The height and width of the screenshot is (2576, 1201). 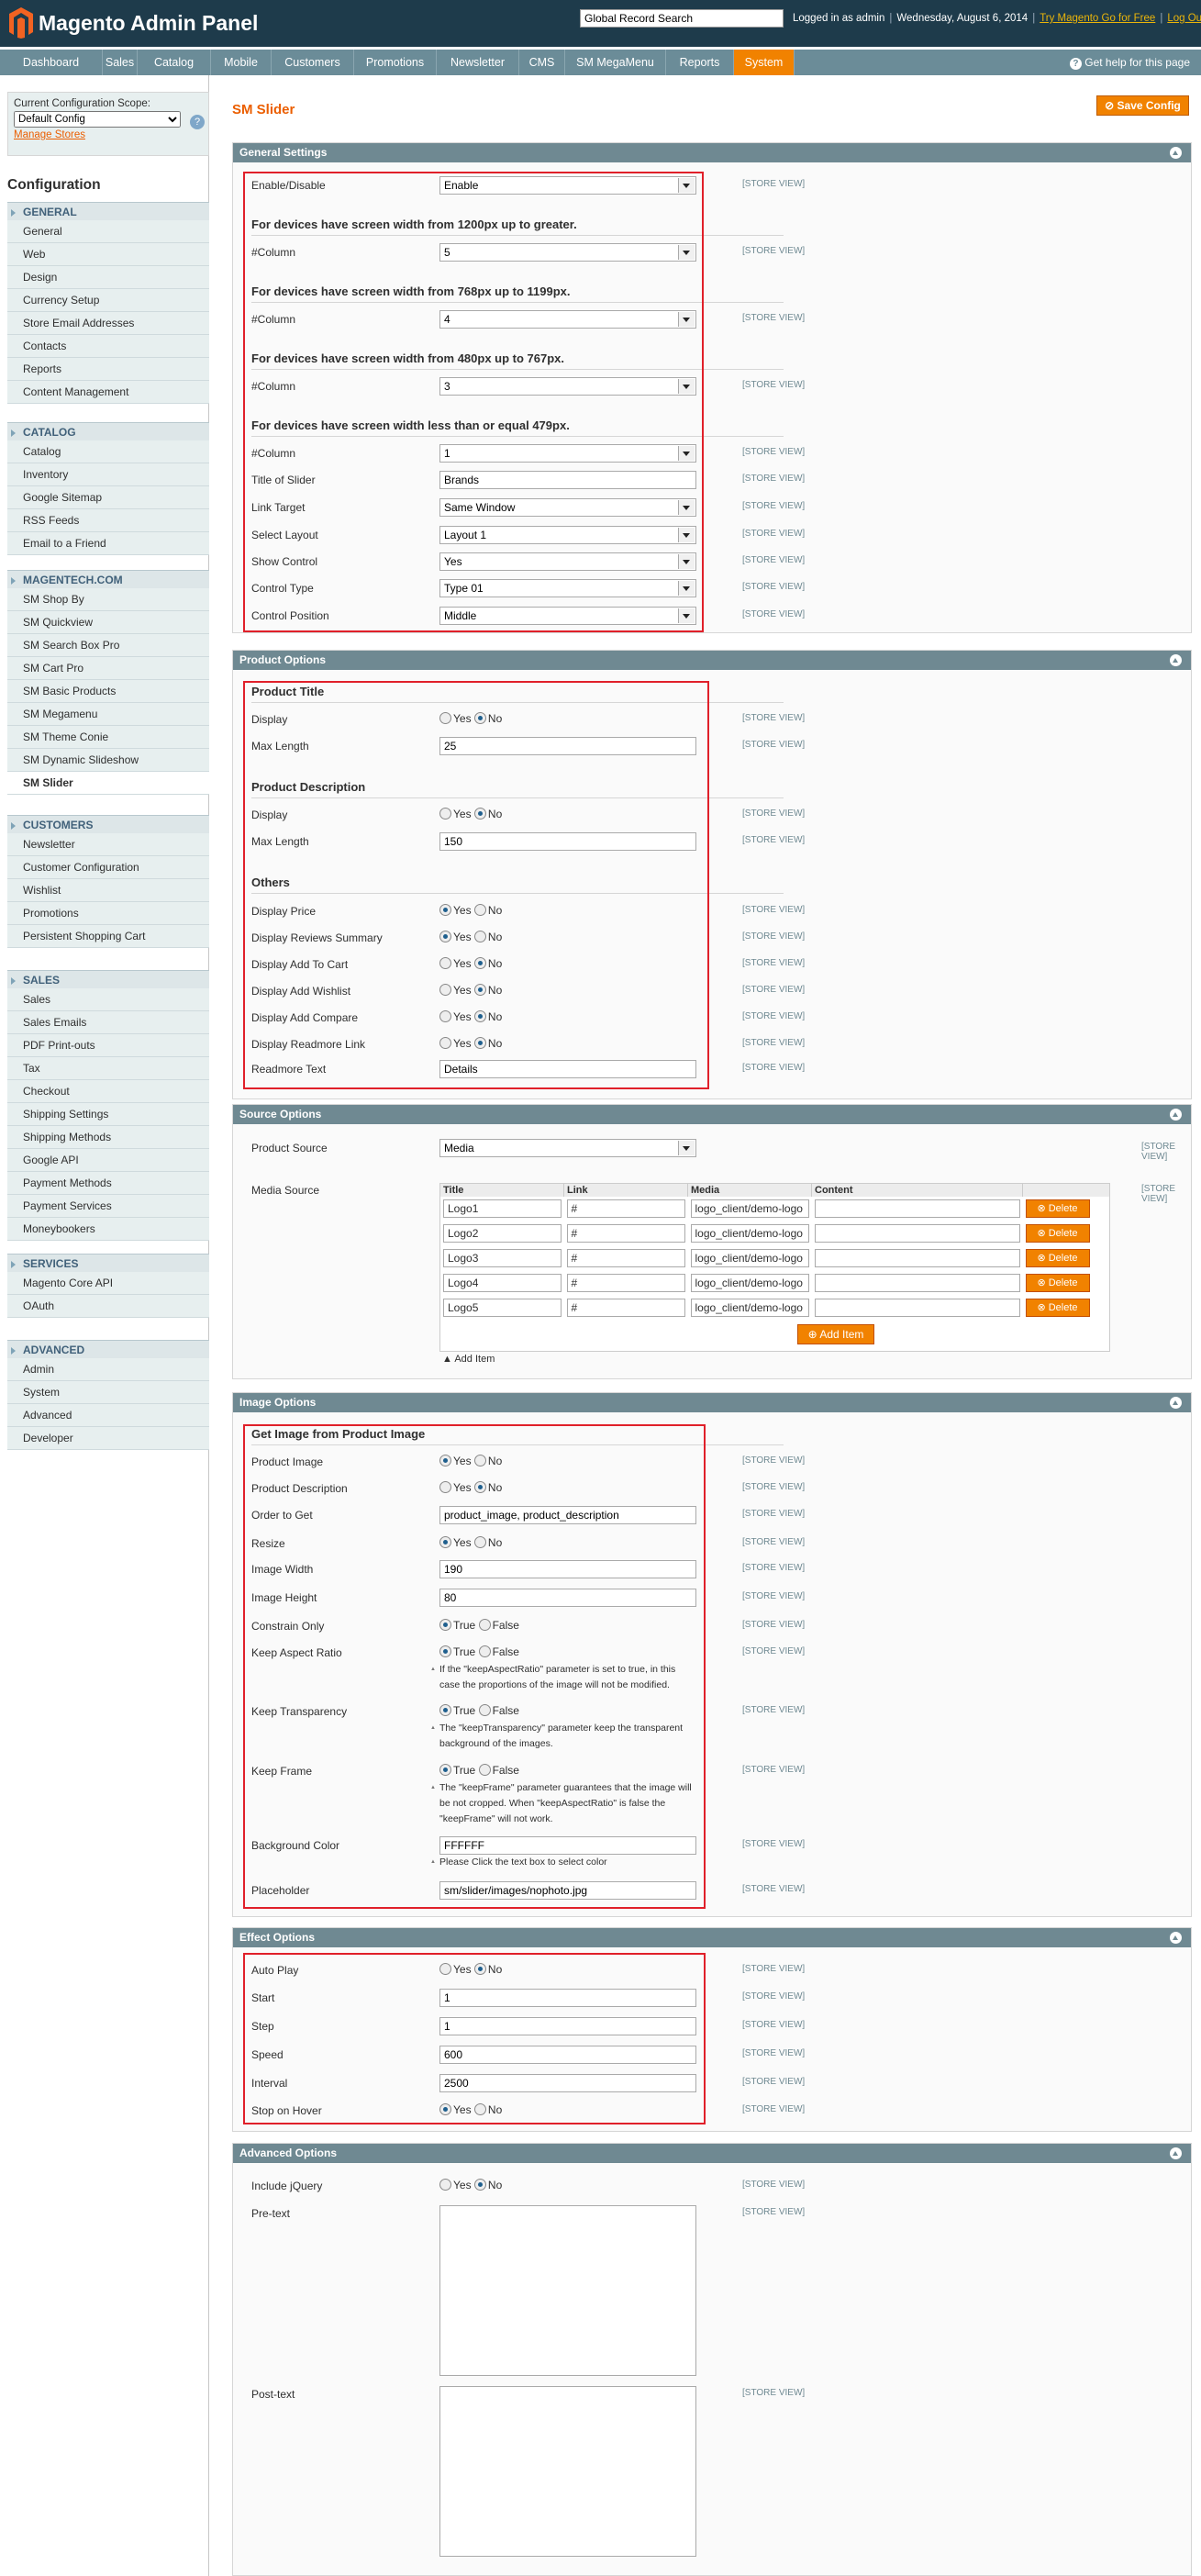 What do you see at coordinates (197, 122) in the screenshot?
I see `help-icon: ?` at bounding box center [197, 122].